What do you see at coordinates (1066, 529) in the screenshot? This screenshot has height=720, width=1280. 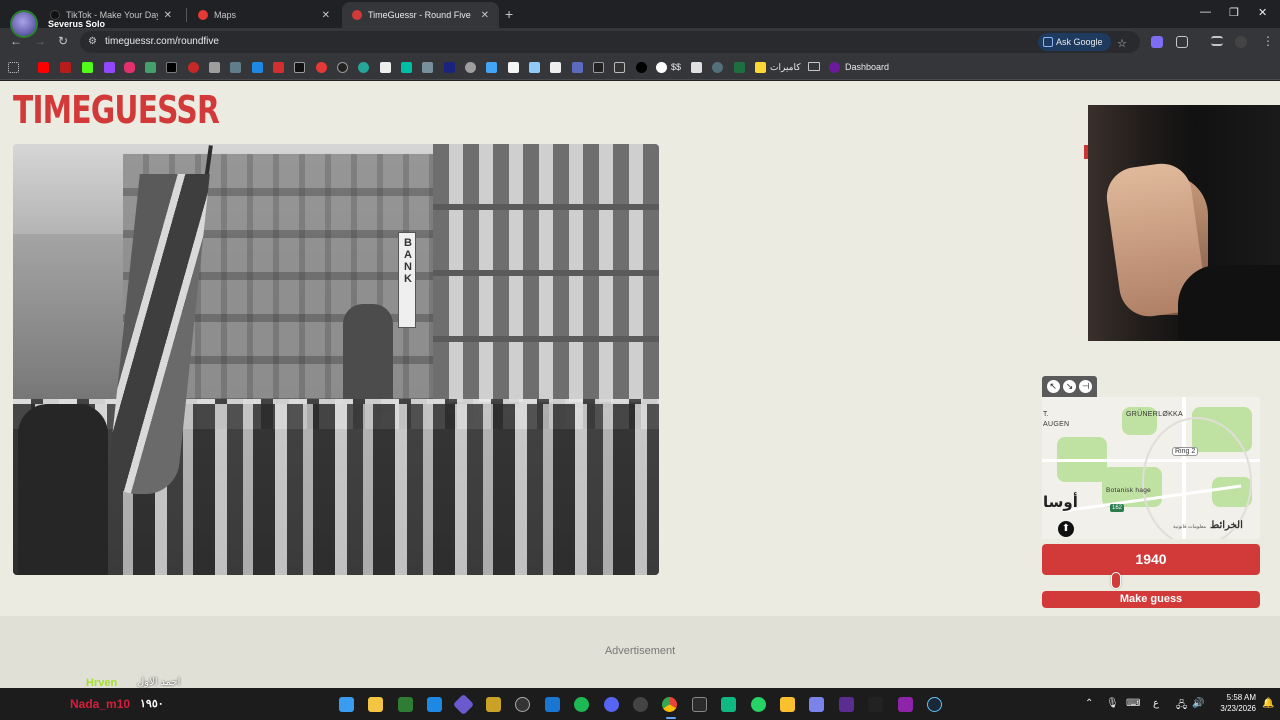 I see `compass-icon: ⬆` at bounding box center [1066, 529].